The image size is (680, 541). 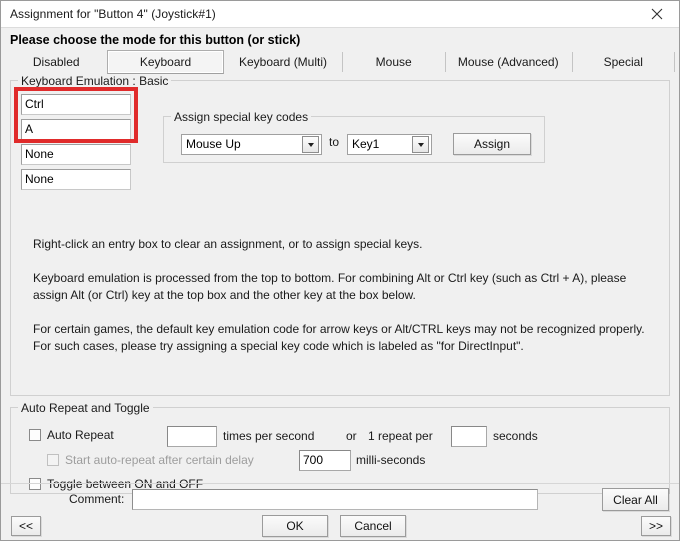 I want to click on tab-keyboard-label: Keyboard, so click(x=165, y=62).